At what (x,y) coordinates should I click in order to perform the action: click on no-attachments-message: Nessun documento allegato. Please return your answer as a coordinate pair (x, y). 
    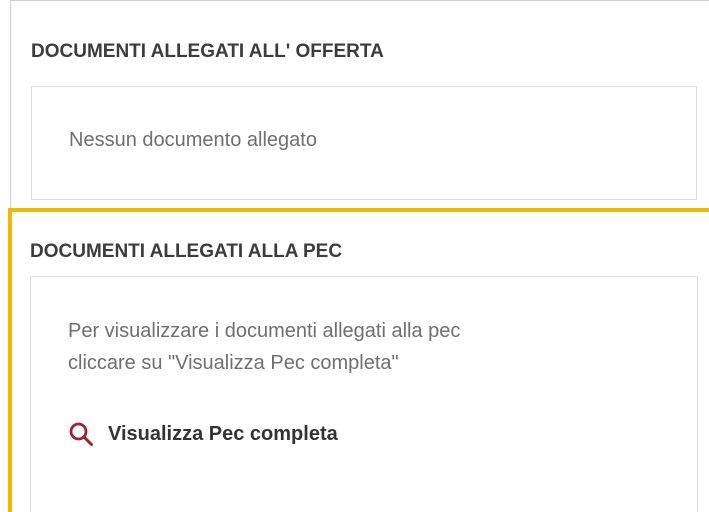
    Looking at the image, I should click on (193, 140).